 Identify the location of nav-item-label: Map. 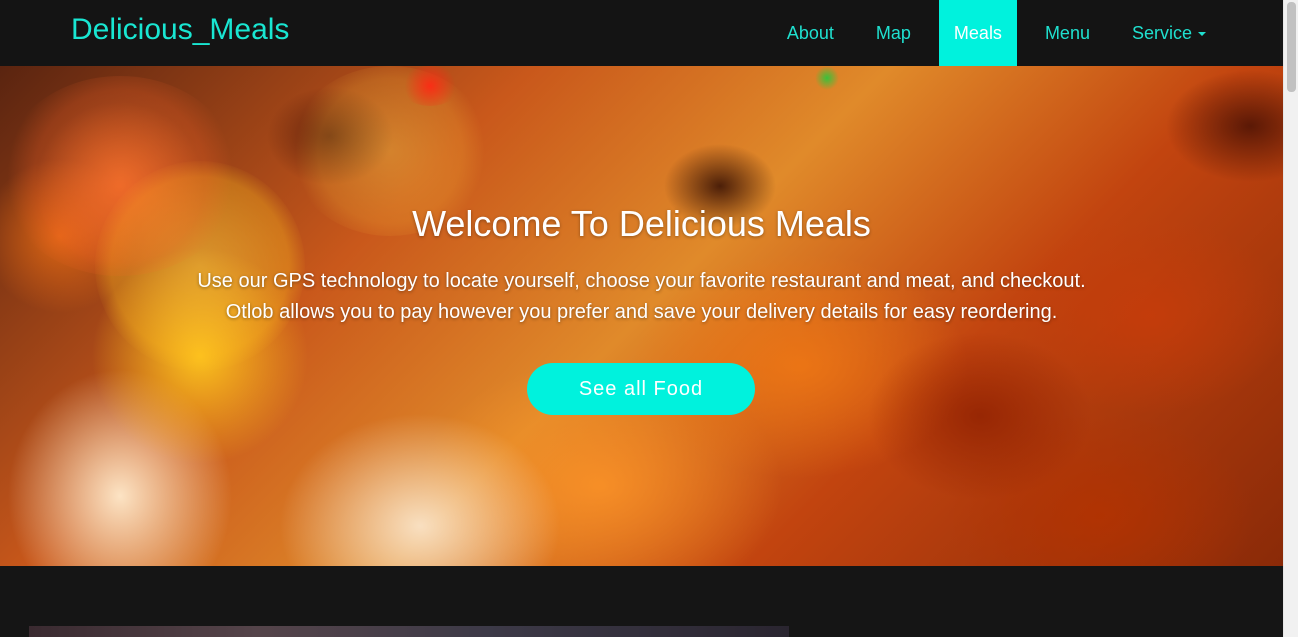
(893, 32).